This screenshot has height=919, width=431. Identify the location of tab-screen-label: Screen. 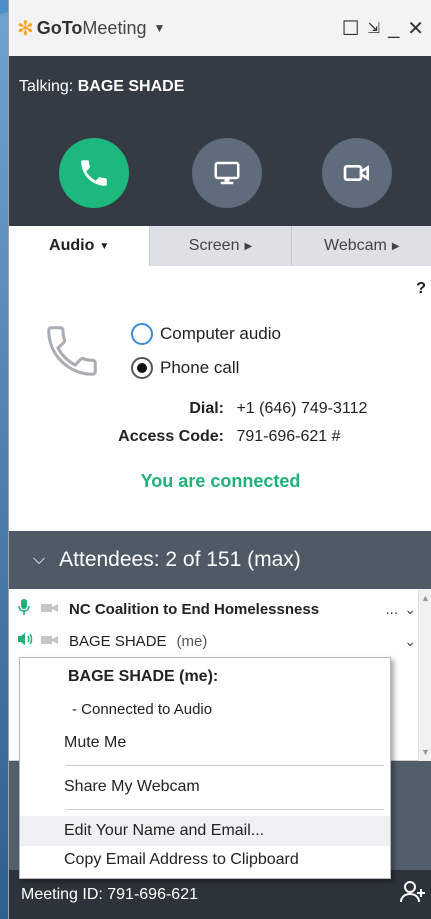
(214, 245).